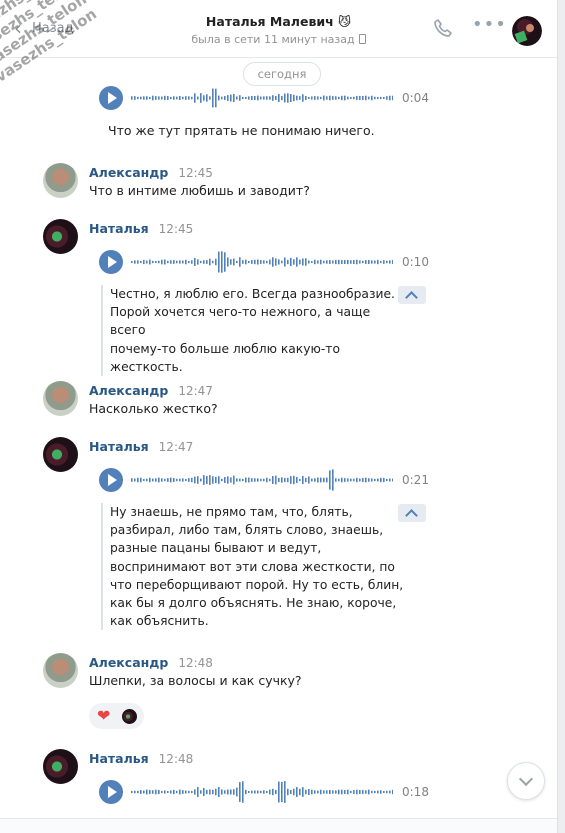  I want to click on audio-message: 0:04, so click(264, 99).